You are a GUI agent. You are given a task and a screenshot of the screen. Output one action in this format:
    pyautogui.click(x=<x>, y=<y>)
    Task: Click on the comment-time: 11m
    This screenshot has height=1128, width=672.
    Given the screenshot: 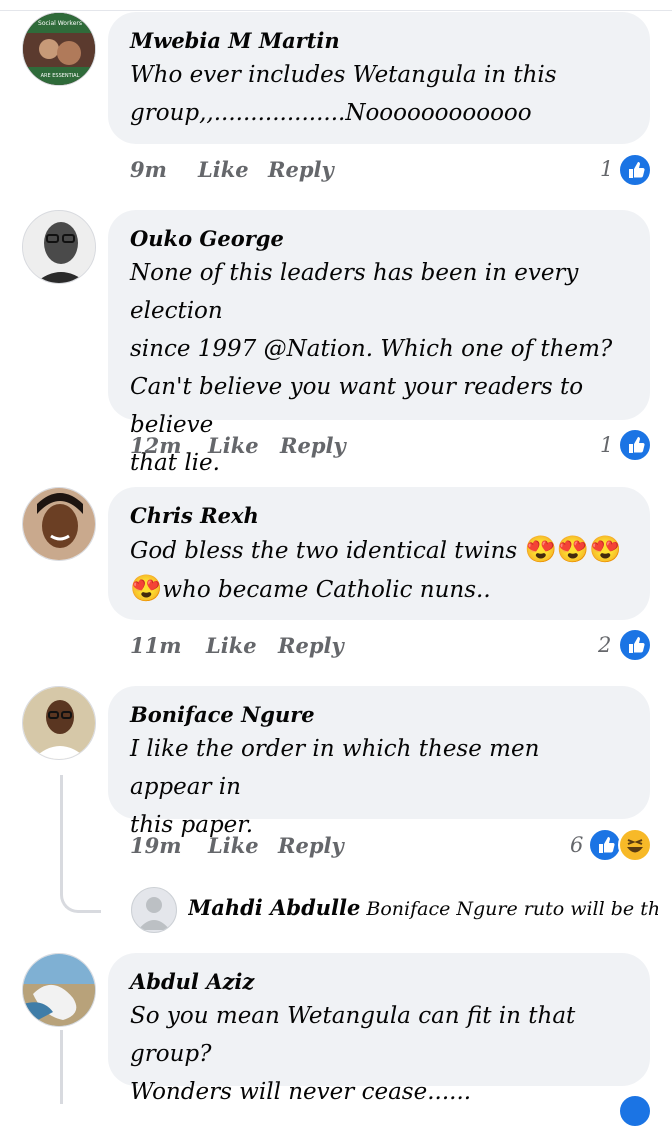 What is the action you would take?
    pyautogui.click(x=155, y=645)
    